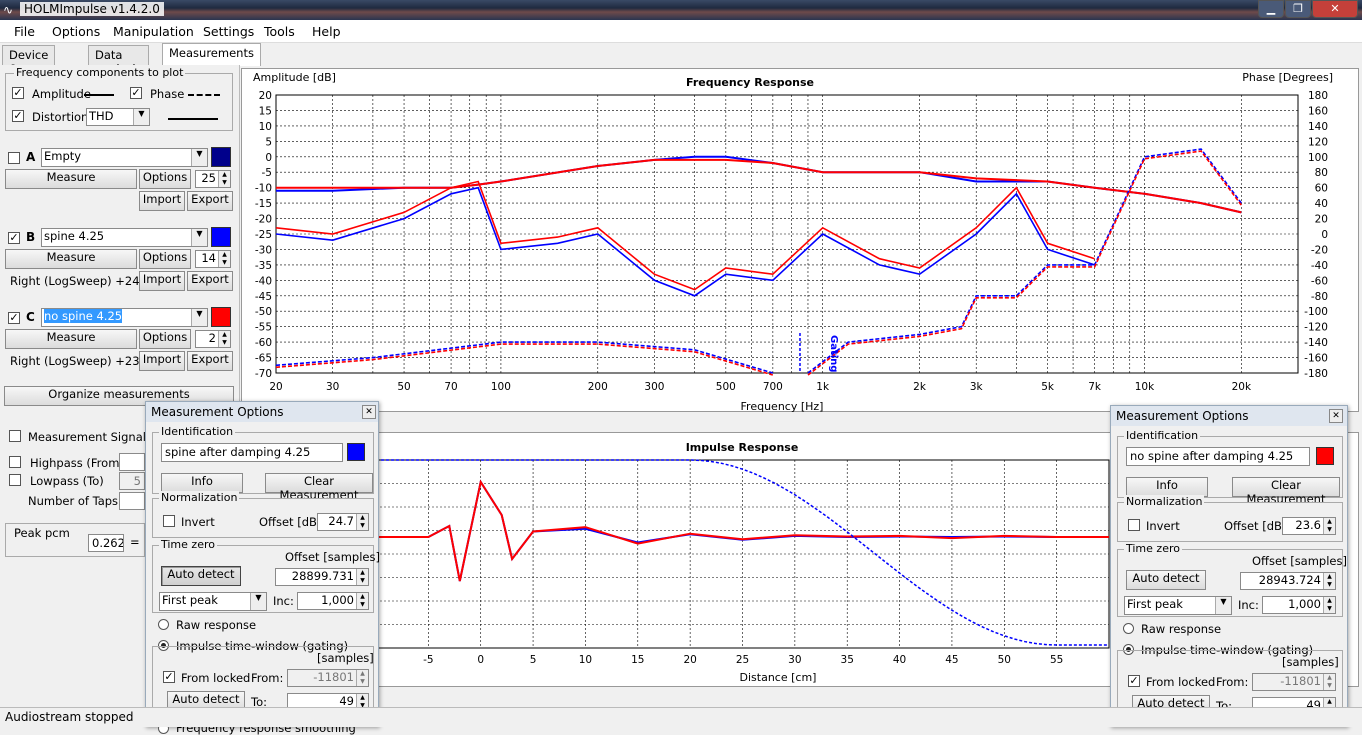 This screenshot has height=735, width=1362. What do you see at coordinates (210, 281) in the screenshot?
I see `measurement-b-export-button: Export` at bounding box center [210, 281].